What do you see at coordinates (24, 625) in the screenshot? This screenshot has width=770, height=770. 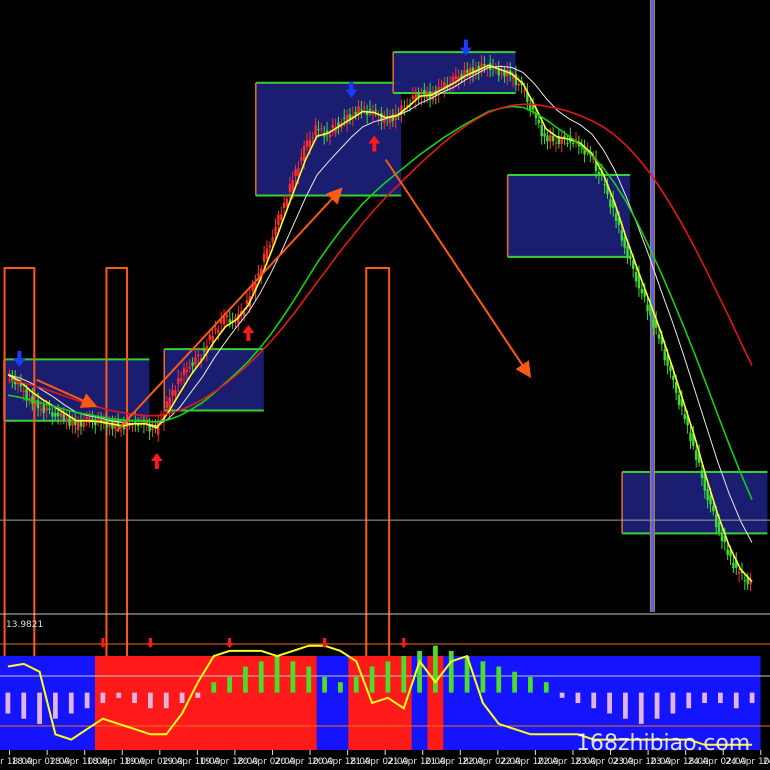 I see `indicator-value-label: 13.9821` at bounding box center [24, 625].